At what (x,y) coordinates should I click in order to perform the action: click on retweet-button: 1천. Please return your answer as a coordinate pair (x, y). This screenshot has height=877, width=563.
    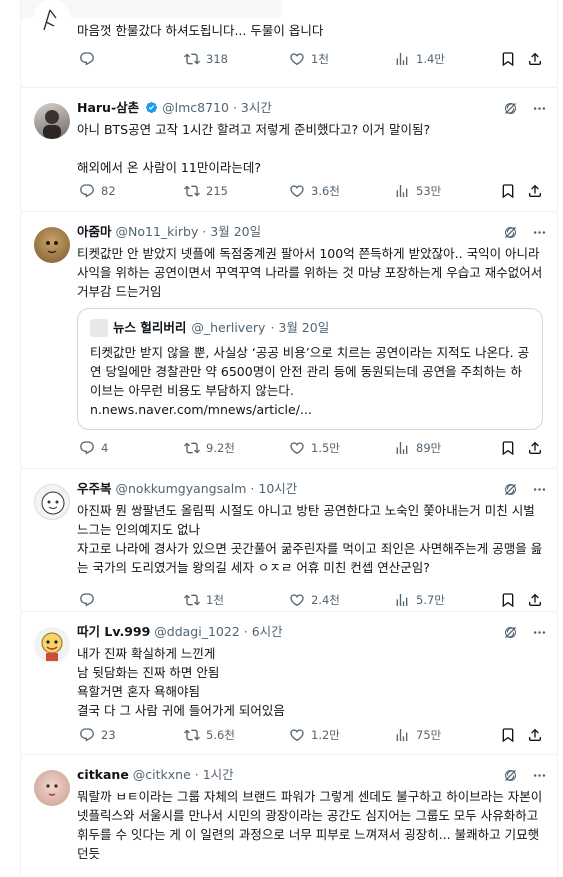
    Looking at the image, I should click on (204, 600).